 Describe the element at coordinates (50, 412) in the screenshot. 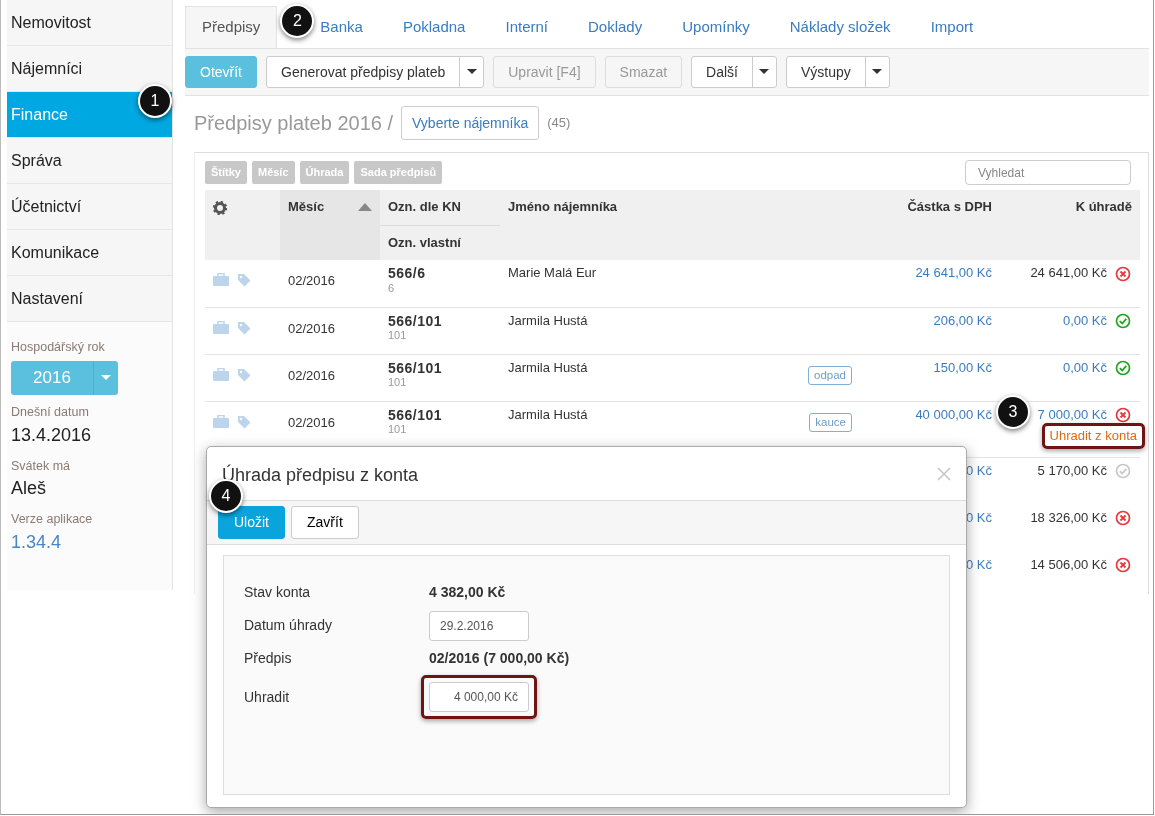

I see `field-label: Dnešní datum` at that location.